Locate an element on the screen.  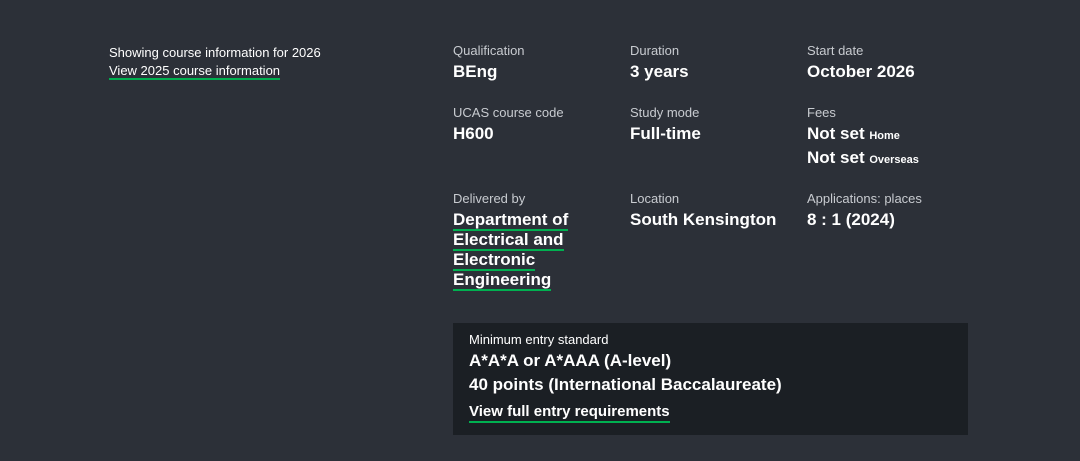
applications-value: 8 : 1 (2024) is located at coordinates (851, 219).